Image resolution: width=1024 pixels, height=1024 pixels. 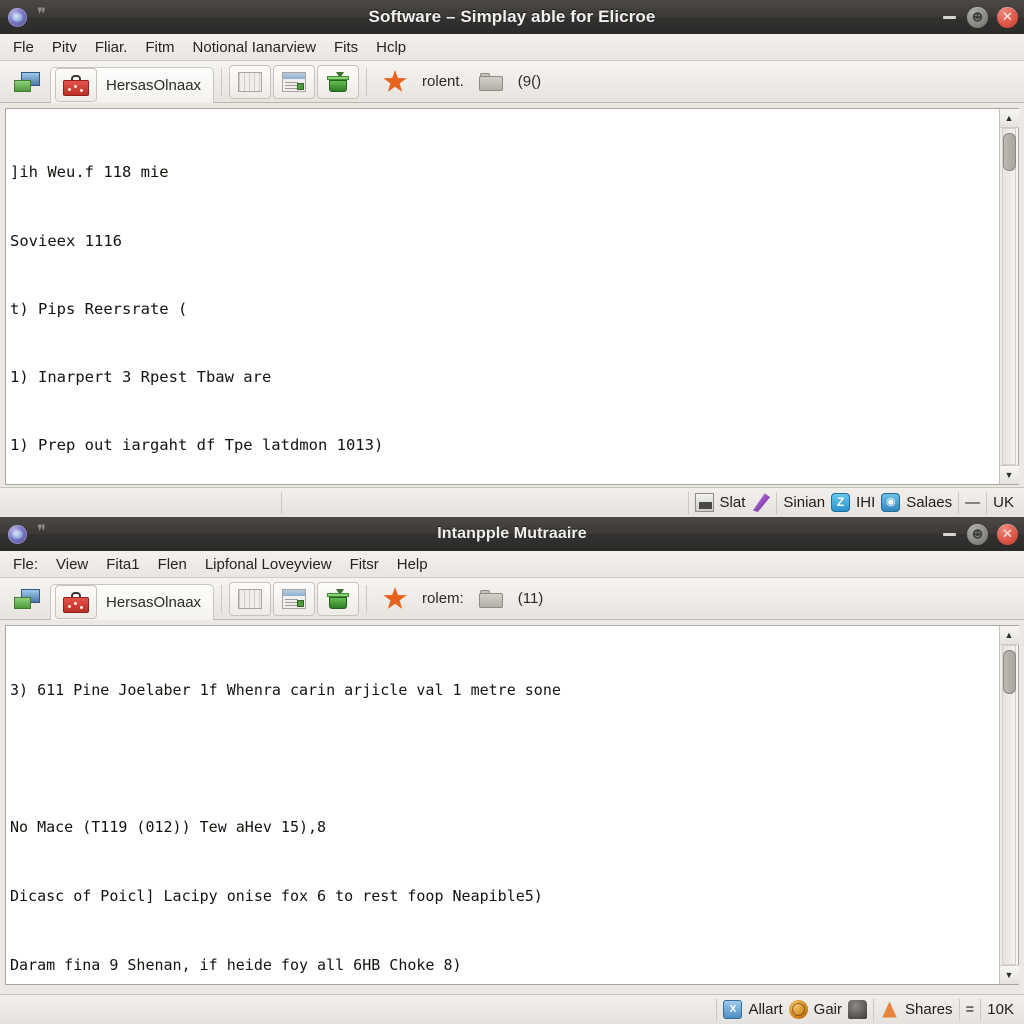 I want to click on statusbar-item-allart: X Allart Gair, so click(x=794, y=1009).